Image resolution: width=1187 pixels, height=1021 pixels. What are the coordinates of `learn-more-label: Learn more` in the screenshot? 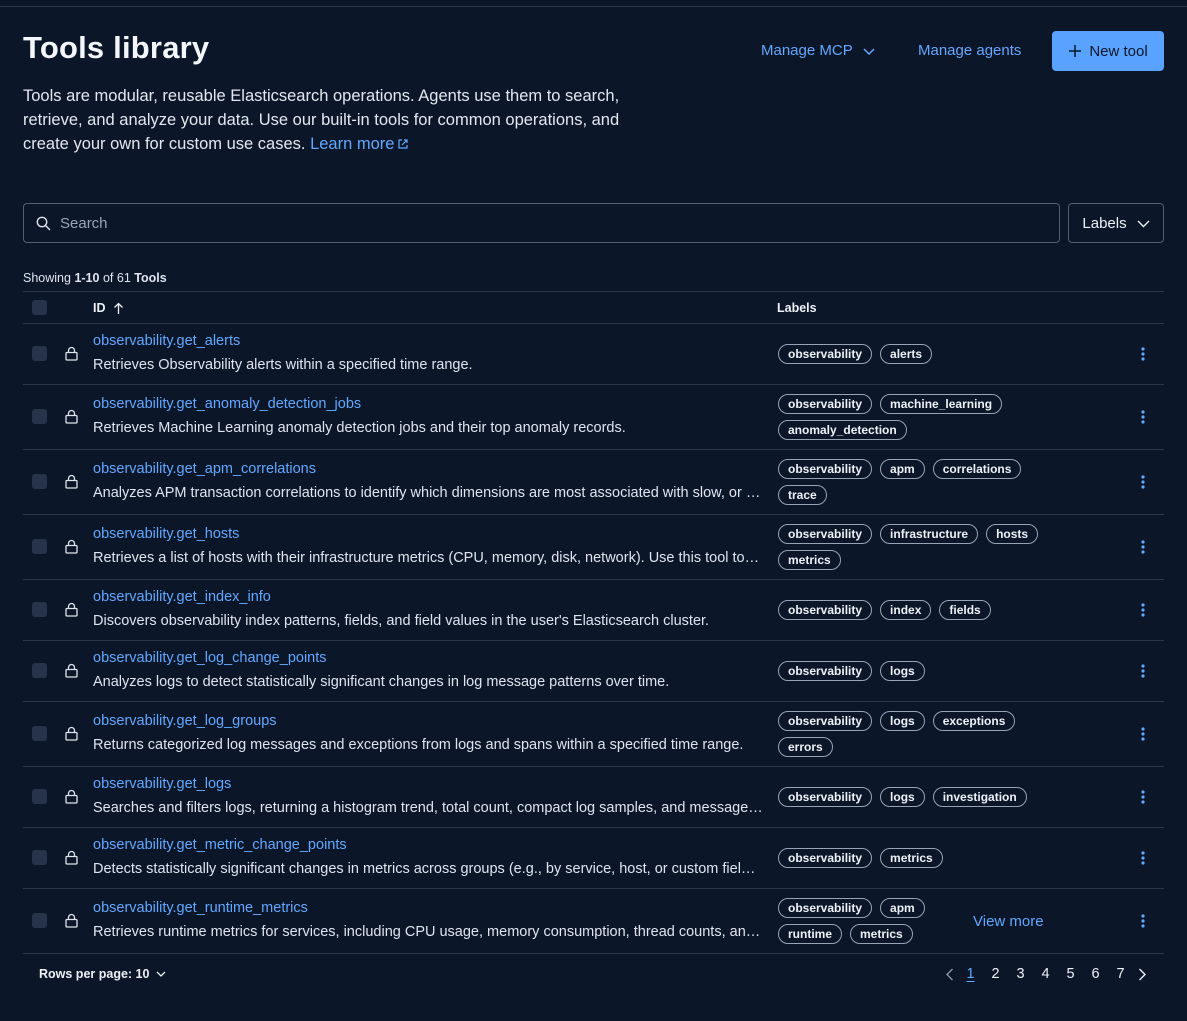 It's located at (352, 144).